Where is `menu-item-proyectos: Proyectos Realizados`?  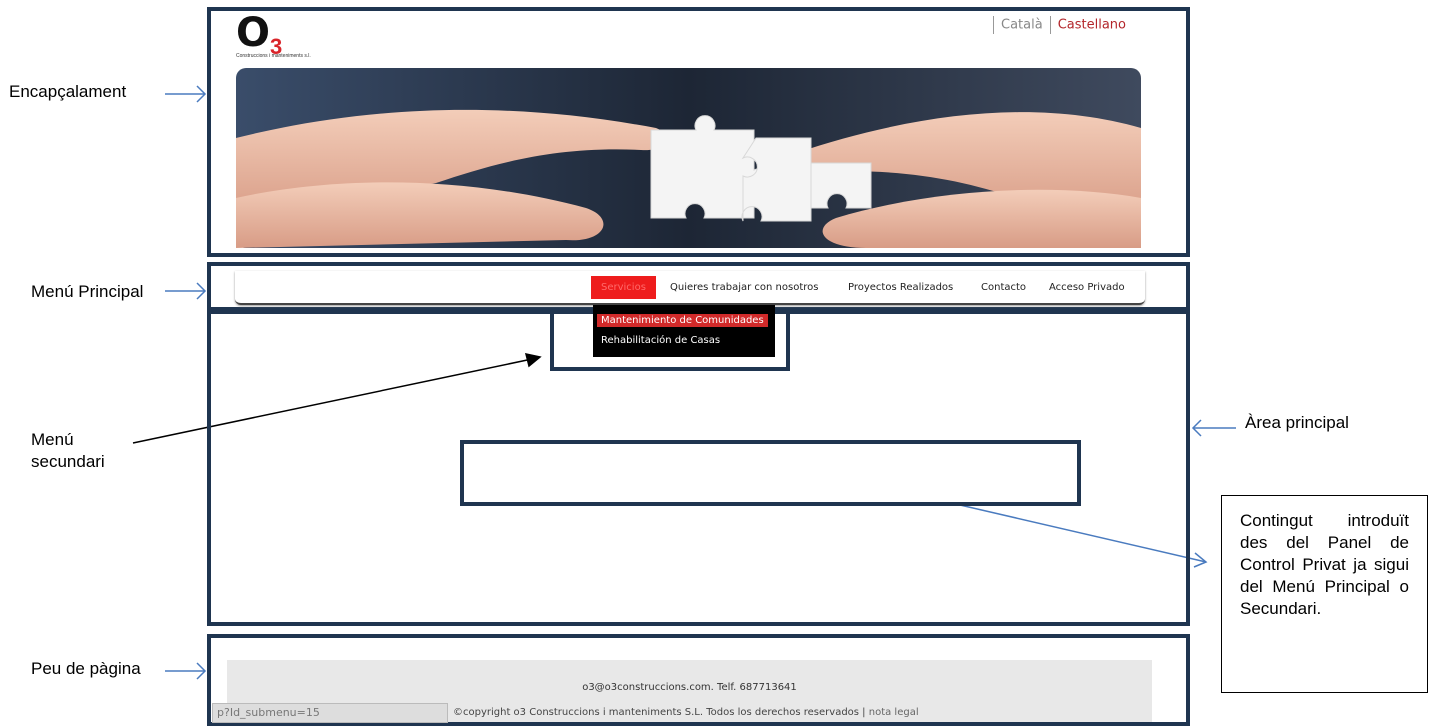
menu-item-proyectos: Proyectos Realizados is located at coordinates (900, 287).